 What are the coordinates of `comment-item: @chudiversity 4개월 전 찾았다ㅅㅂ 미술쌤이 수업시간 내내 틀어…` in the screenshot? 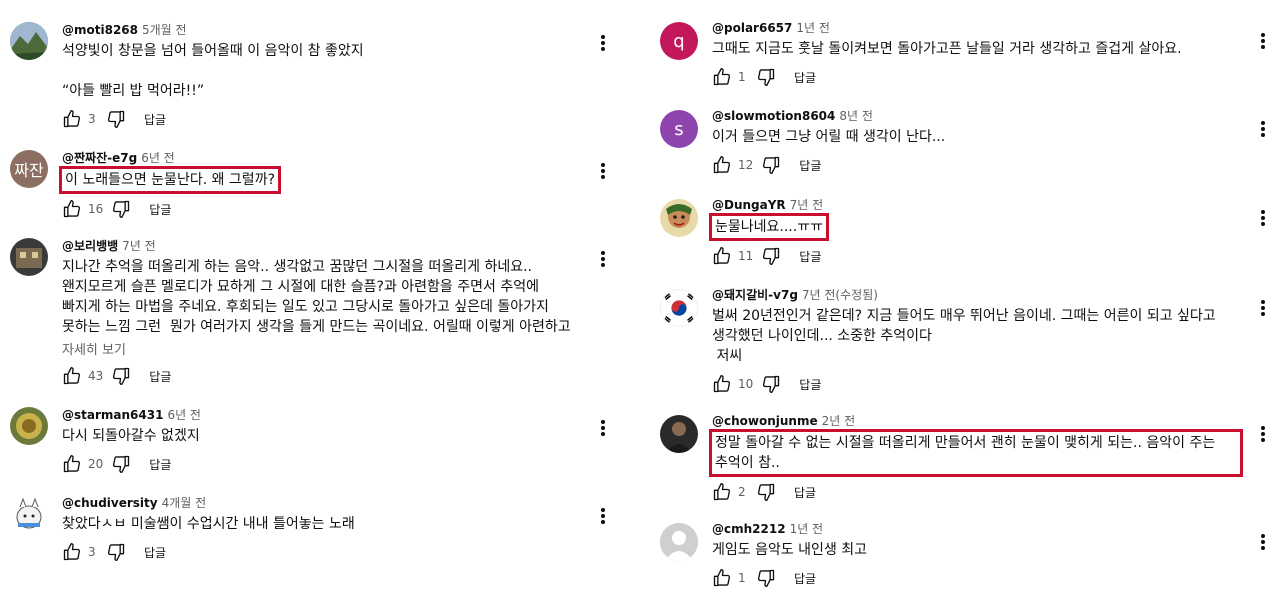 It's located at (310, 530).